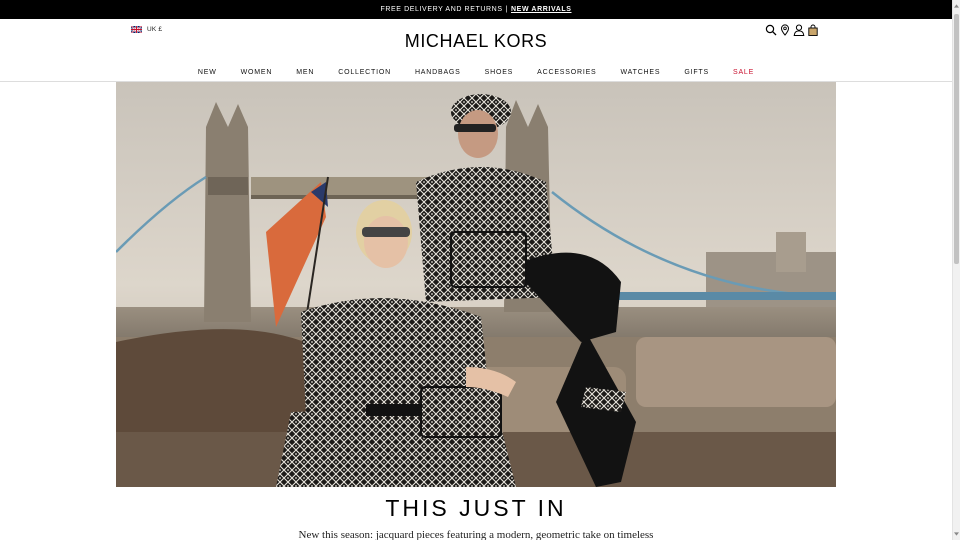  I want to click on promo-text: FREE DELIVERY AND RETURNS, so click(441, 9).